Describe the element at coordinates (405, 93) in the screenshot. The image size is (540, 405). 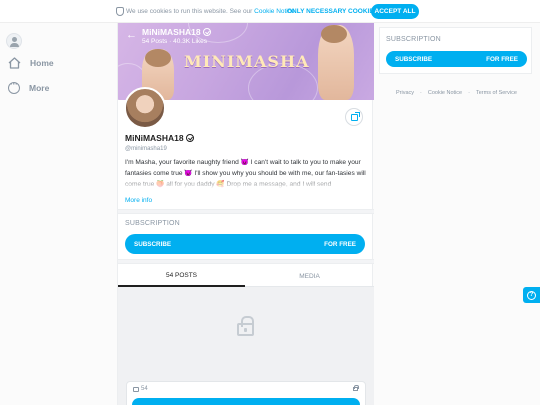
I see `footer-privacy-link: Privacy` at that location.